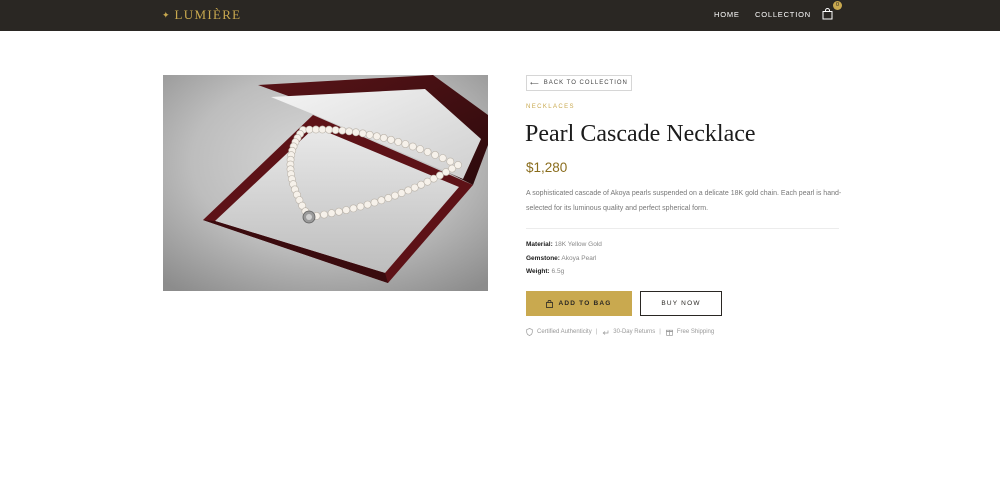 The image size is (1000, 488). I want to click on spec-value: 18K Yellow Gold, so click(578, 244).